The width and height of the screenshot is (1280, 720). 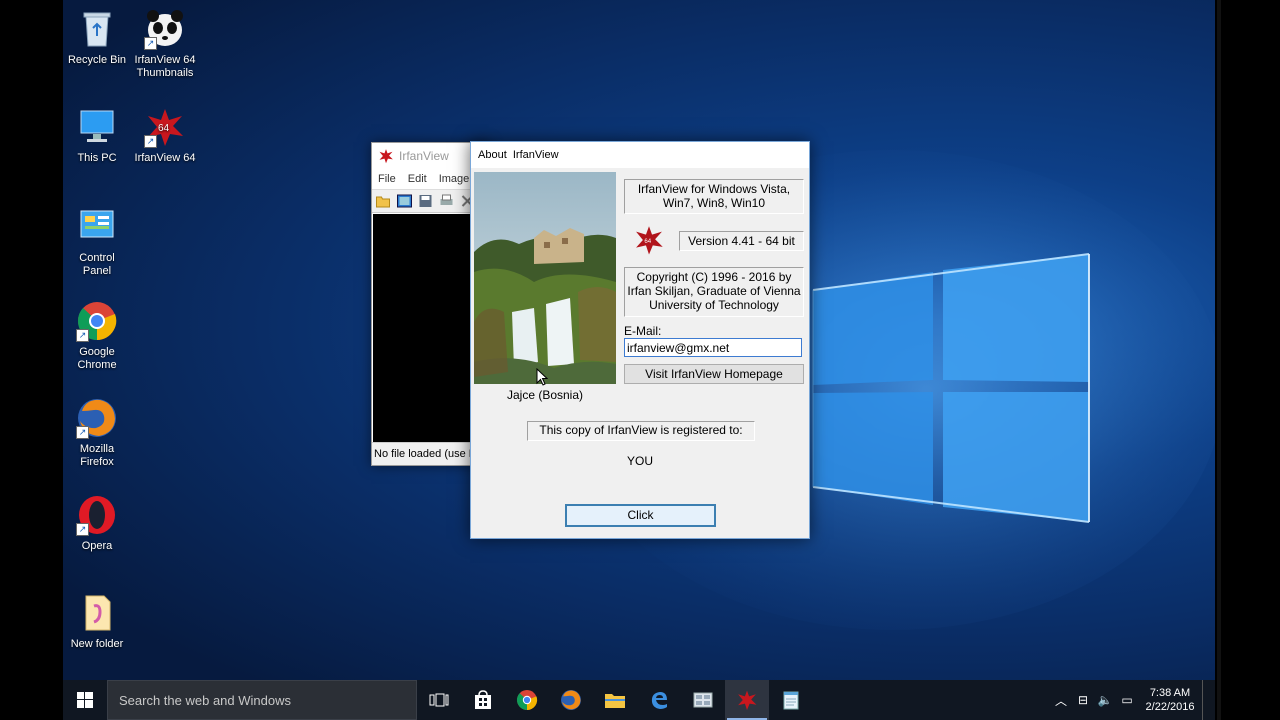 What do you see at coordinates (383, 201) in the screenshot?
I see `open-folder-icon` at bounding box center [383, 201].